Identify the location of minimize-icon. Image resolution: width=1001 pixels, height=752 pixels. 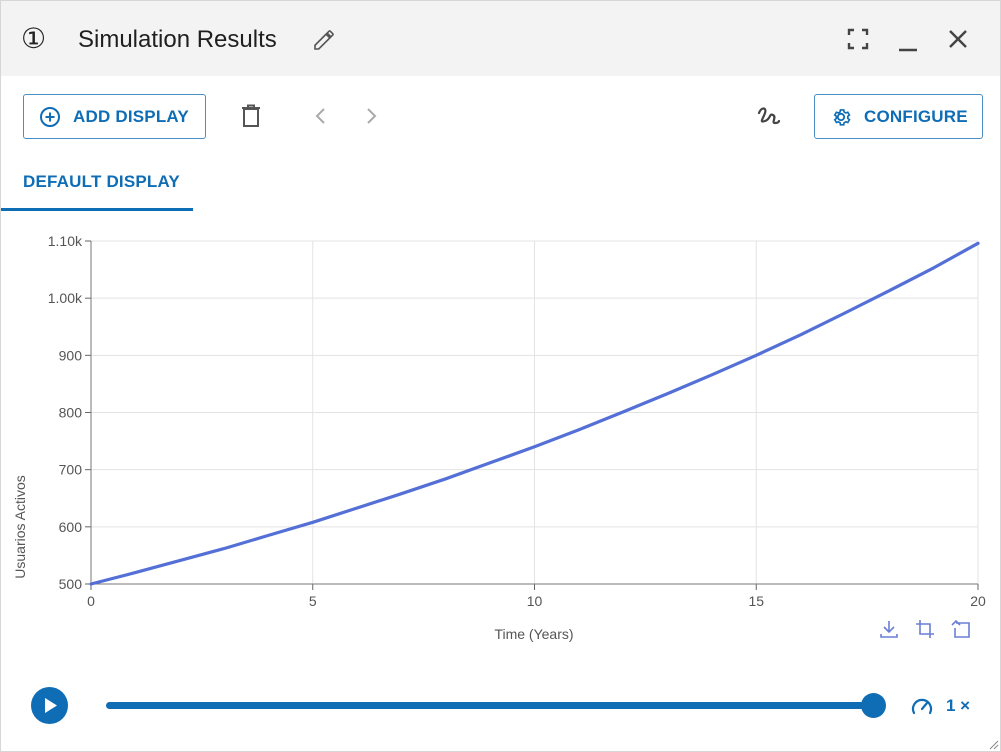
(908, 39).